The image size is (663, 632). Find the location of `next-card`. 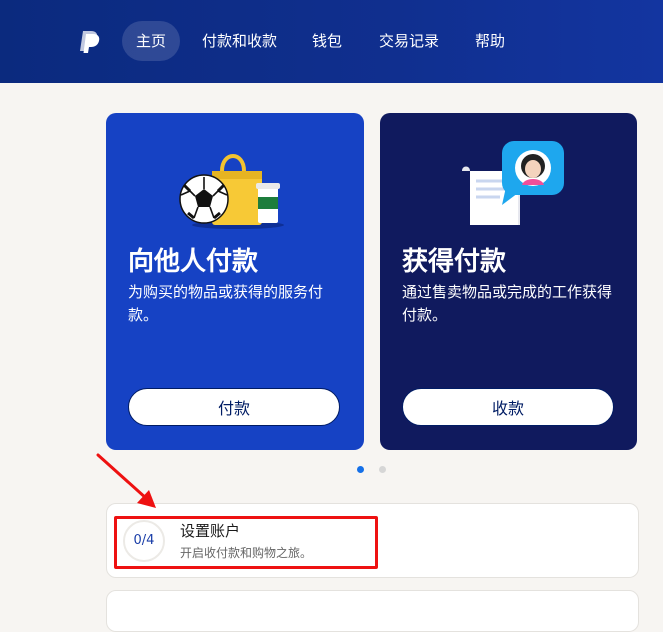

next-card is located at coordinates (372, 611).